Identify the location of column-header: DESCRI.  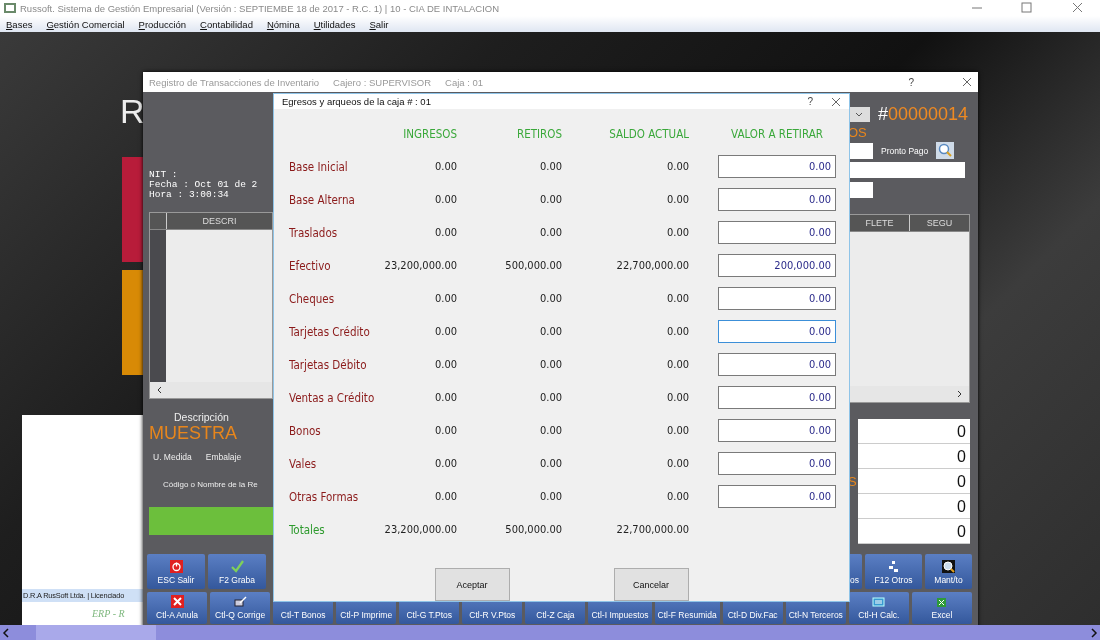
(219, 221).